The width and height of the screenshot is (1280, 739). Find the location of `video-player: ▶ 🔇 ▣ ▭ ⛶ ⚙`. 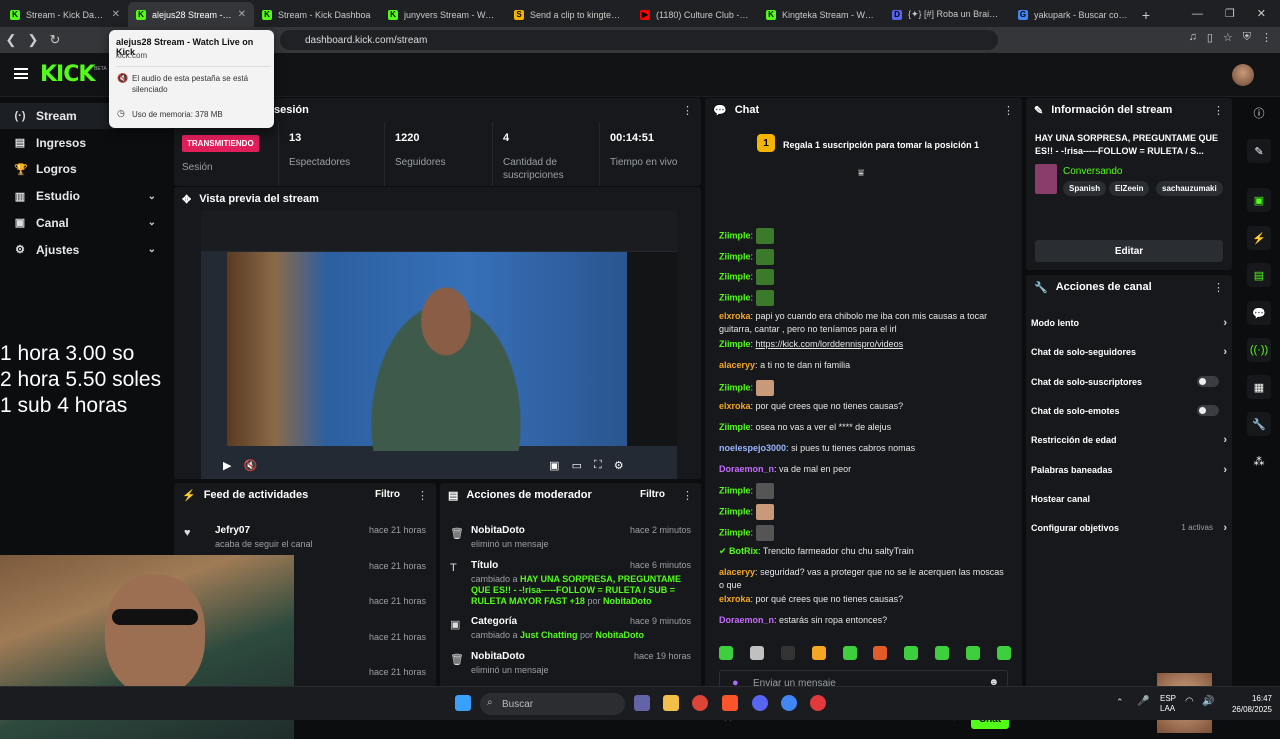

video-player: ▶ 🔇 ▣ ▭ ⛶ ⚙ is located at coordinates (439, 345).